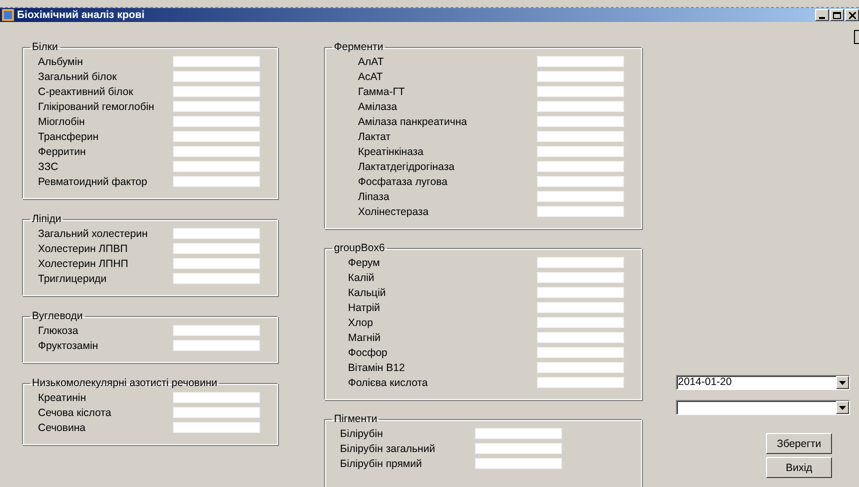 Image resolution: width=859 pixels, height=487 pixels. I want to click on field-label: Натрій, so click(364, 308).